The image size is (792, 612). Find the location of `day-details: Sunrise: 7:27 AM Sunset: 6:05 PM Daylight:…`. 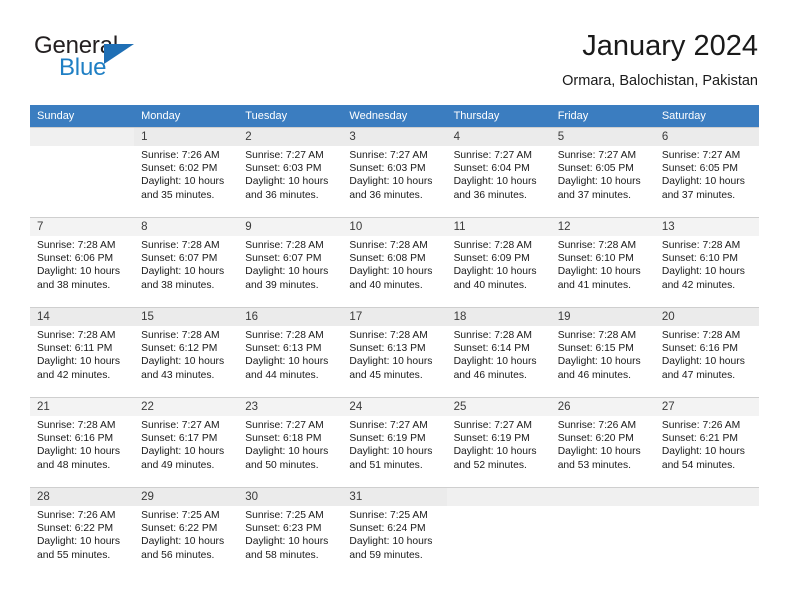

day-details: Sunrise: 7:27 AM Sunset: 6:05 PM Daylight:… is located at coordinates (707, 174).